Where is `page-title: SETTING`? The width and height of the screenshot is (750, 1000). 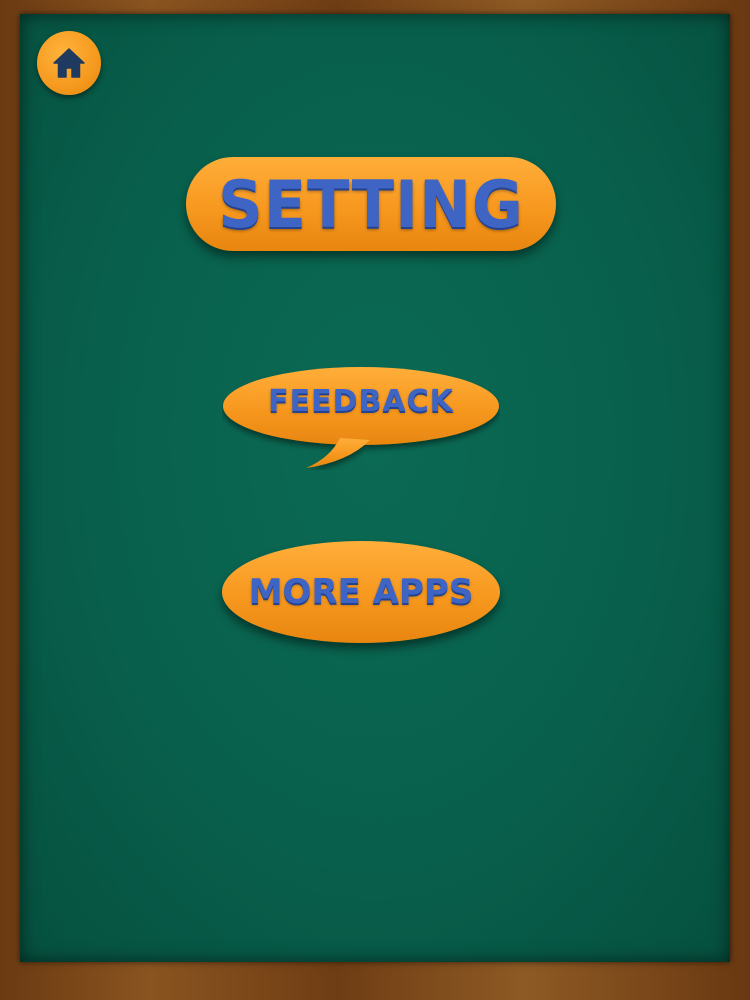
page-title: SETTING is located at coordinates (371, 204).